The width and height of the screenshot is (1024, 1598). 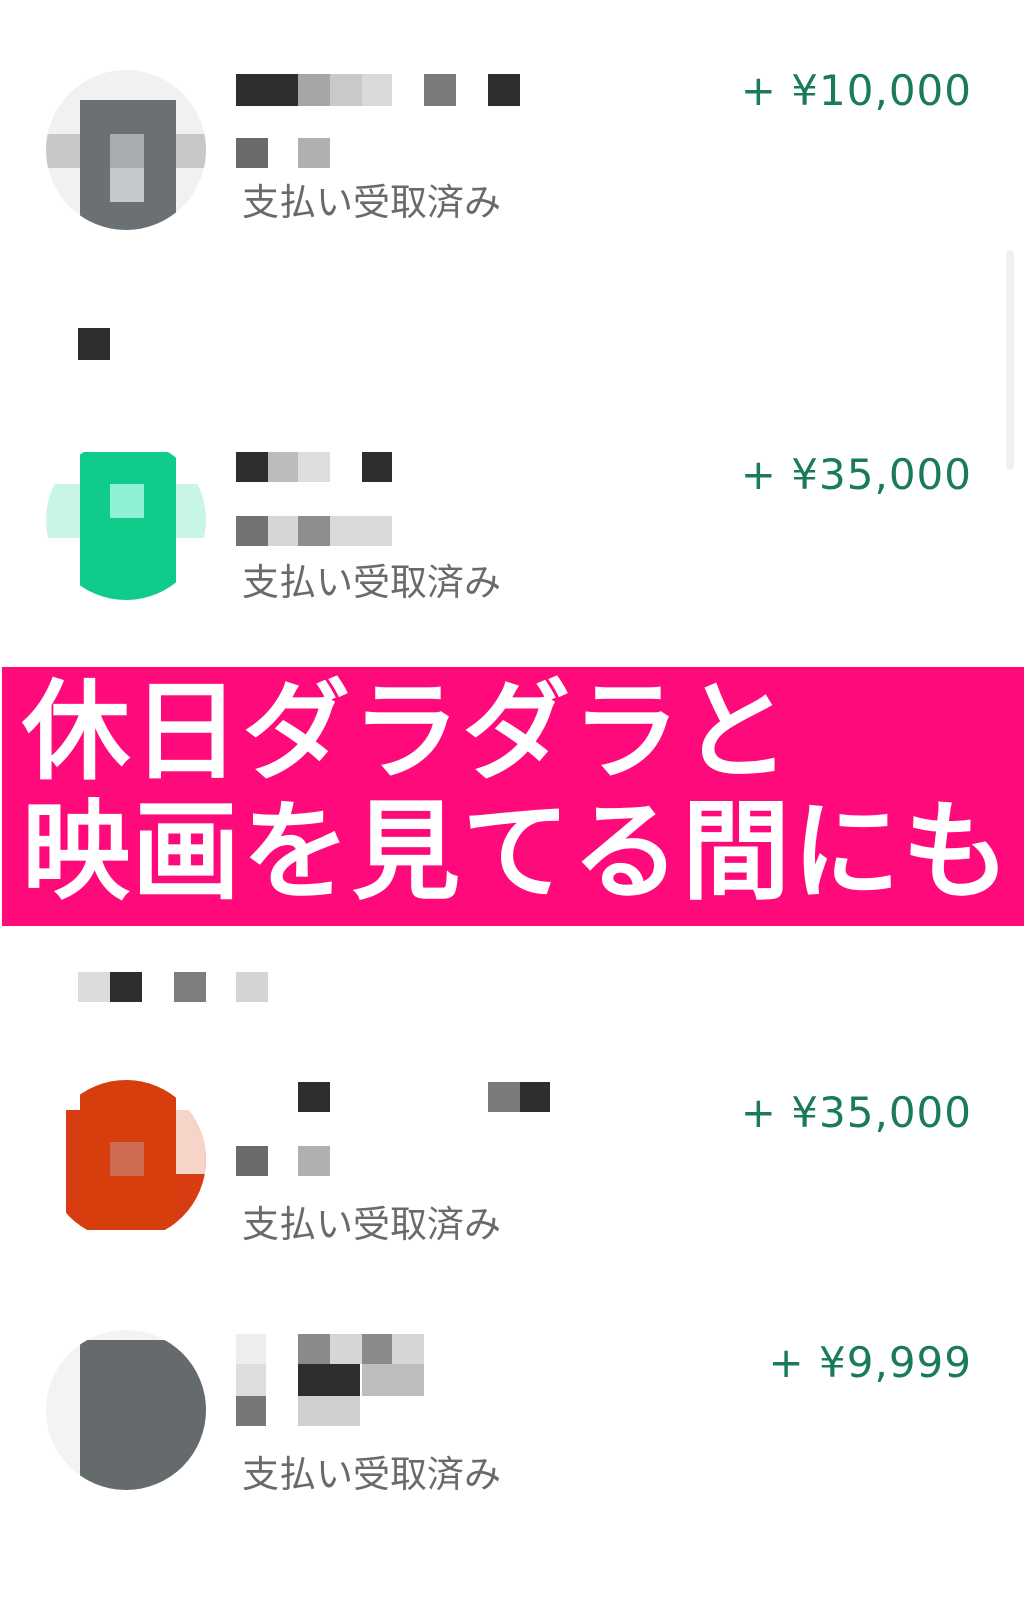 What do you see at coordinates (512, 145) in the screenshot?
I see `transaction-row: + ¥10,000 支払い受取済み` at bounding box center [512, 145].